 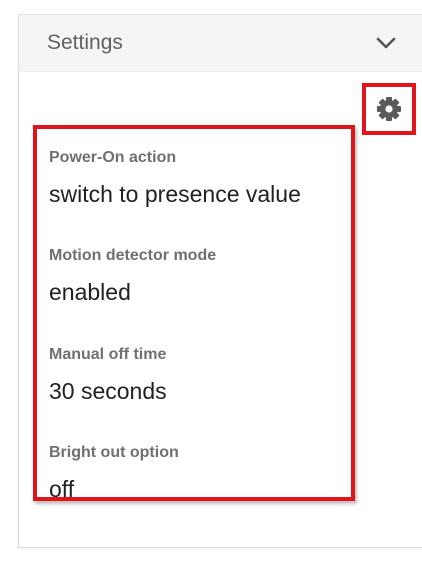 I want to click on setting-value: switch to presence value, so click(x=175, y=194).